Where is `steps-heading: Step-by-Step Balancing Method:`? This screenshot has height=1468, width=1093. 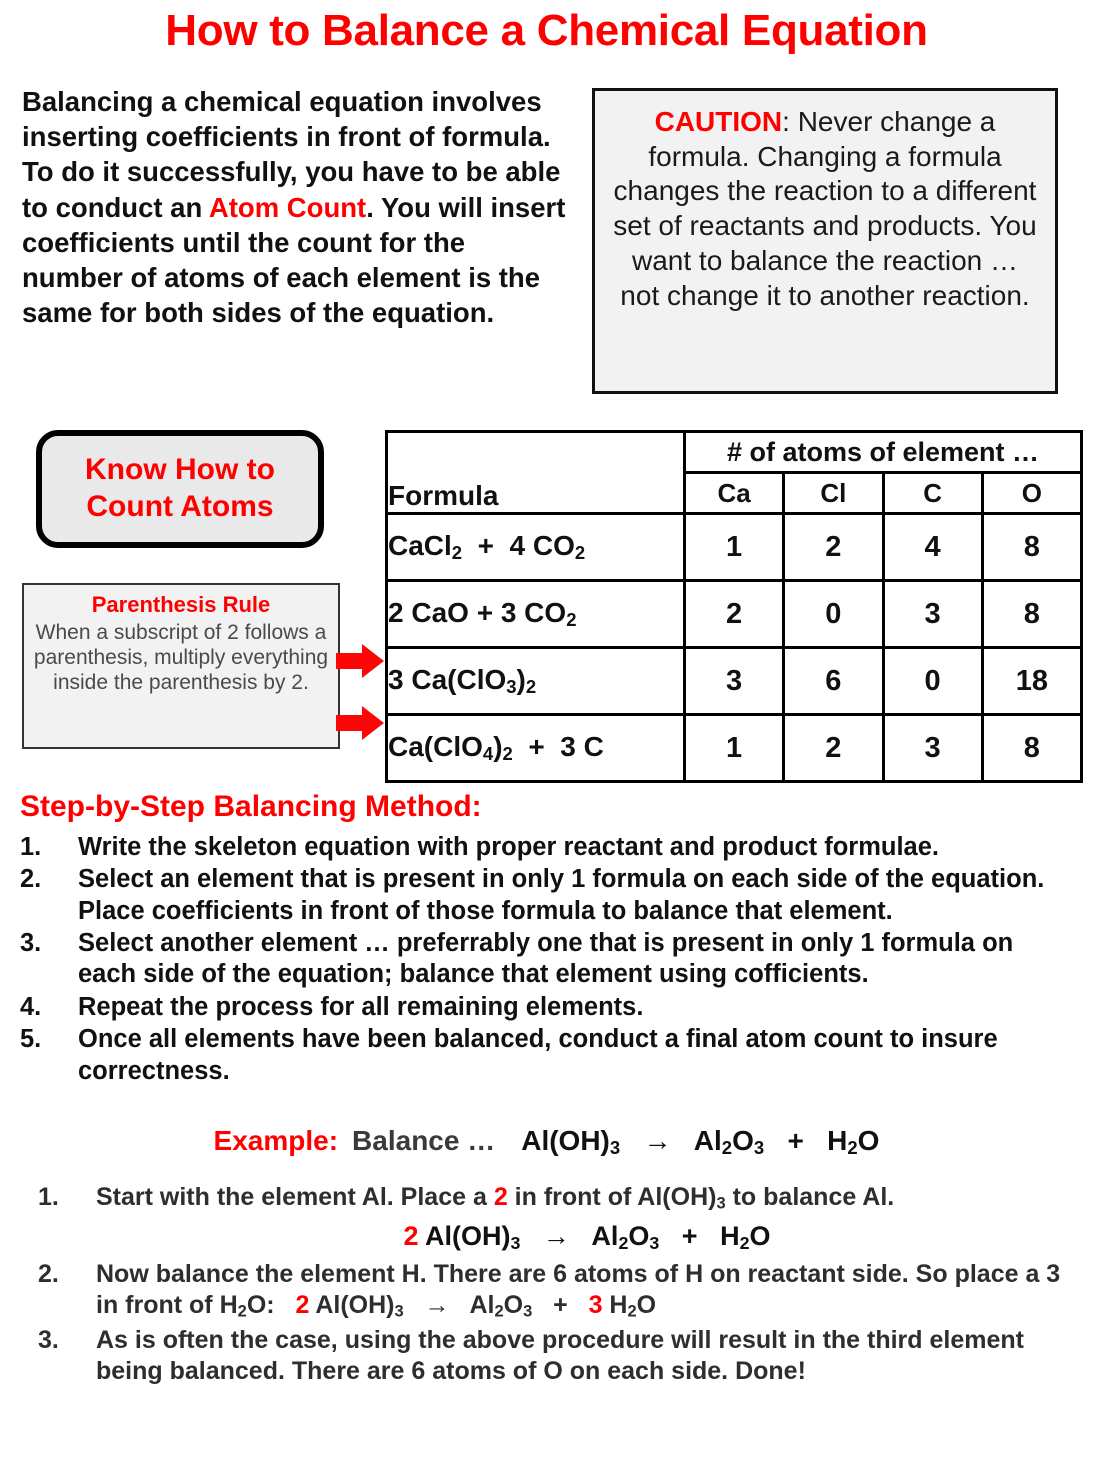
steps-heading: Step-by-Step Balancing Method: is located at coordinates (251, 806).